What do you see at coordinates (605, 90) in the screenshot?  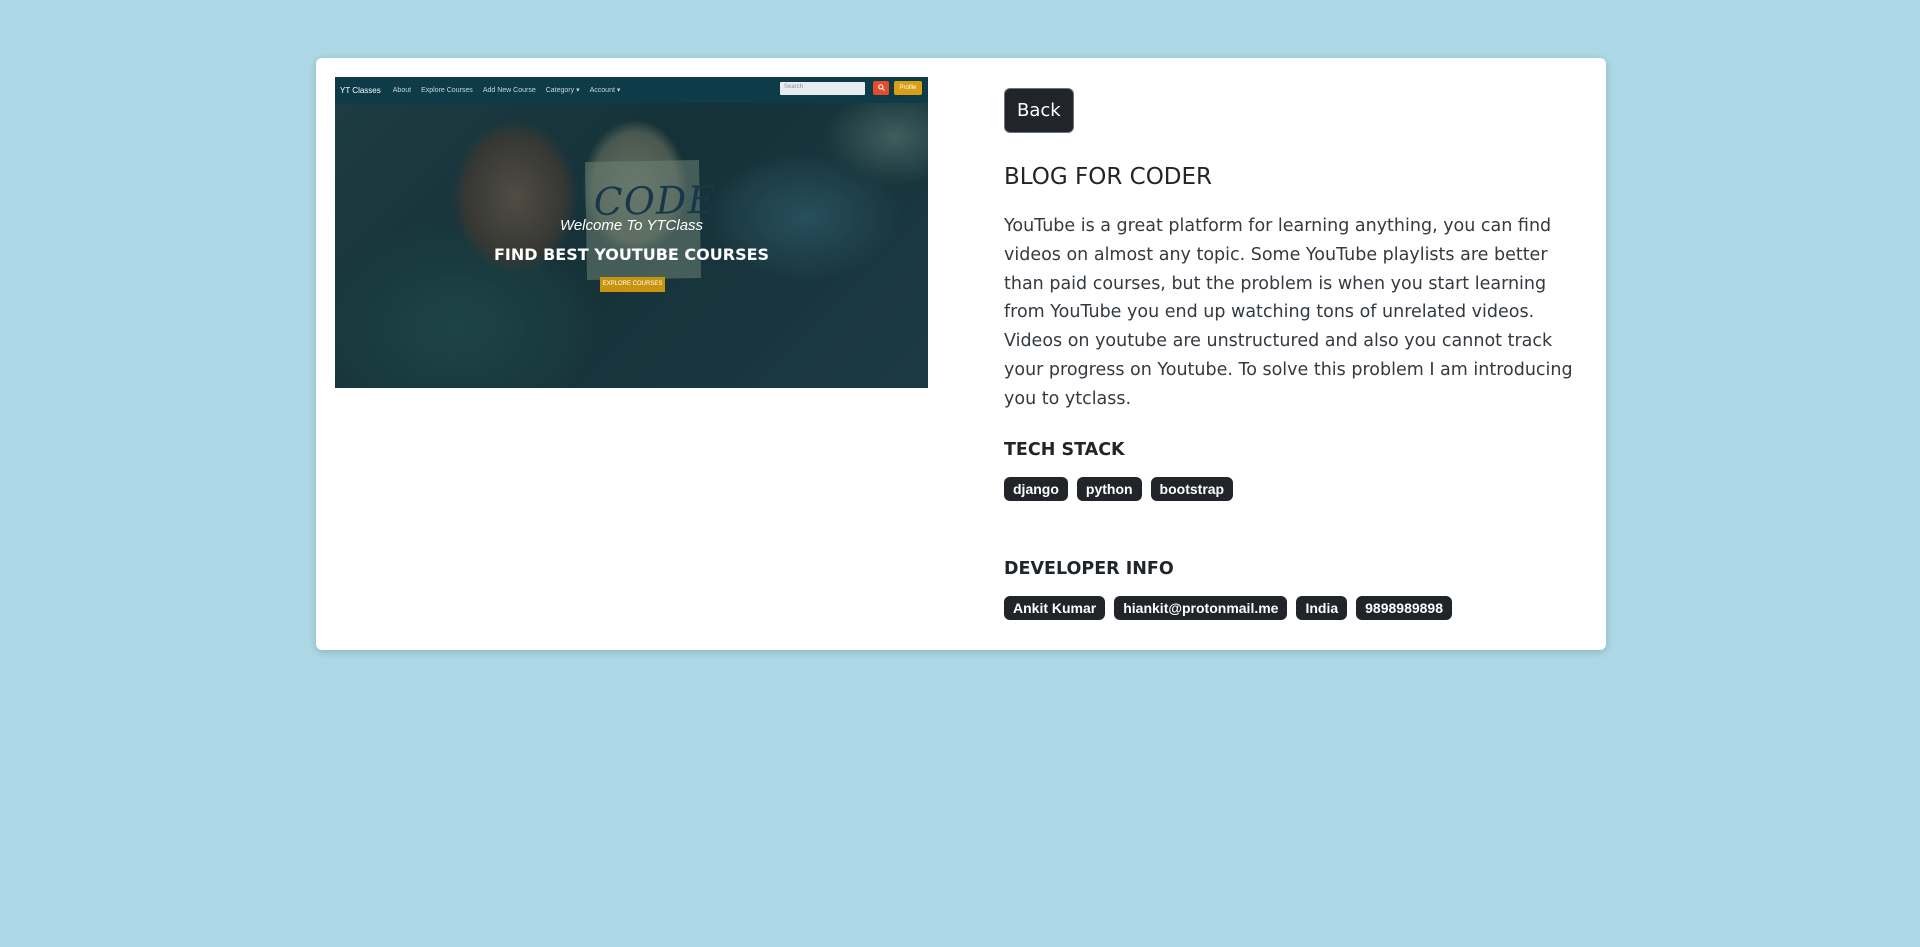 I see `preview-nav-link: Account ▾` at bounding box center [605, 90].